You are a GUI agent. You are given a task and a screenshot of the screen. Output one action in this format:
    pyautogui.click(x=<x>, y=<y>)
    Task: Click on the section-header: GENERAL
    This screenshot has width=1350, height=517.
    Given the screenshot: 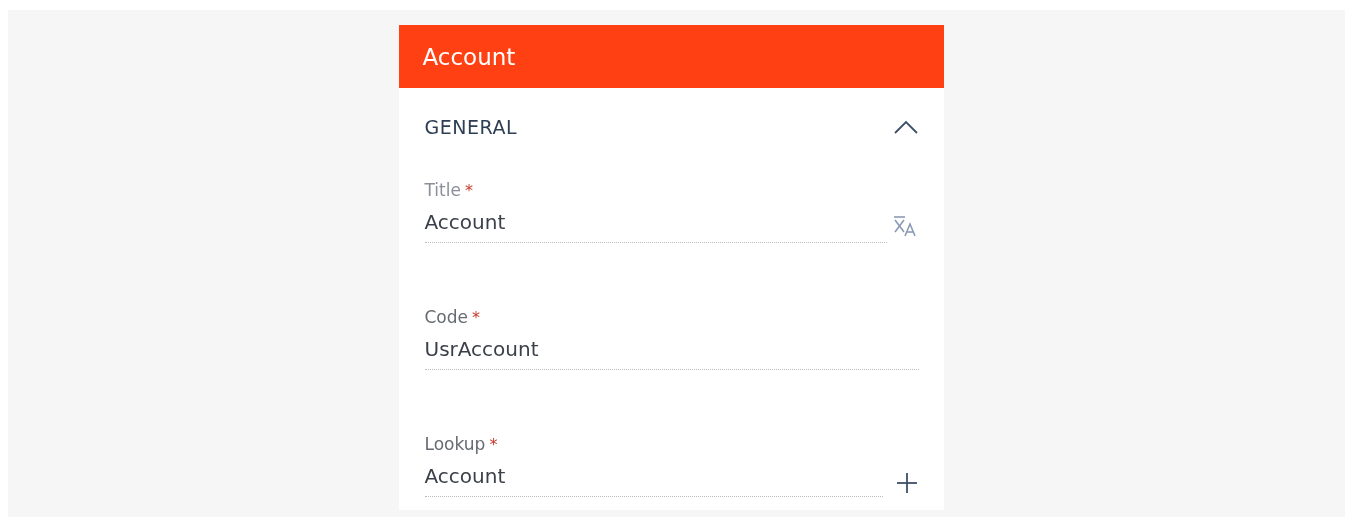 What is the action you would take?
    pyautogui.click(x=671, y=127)
    